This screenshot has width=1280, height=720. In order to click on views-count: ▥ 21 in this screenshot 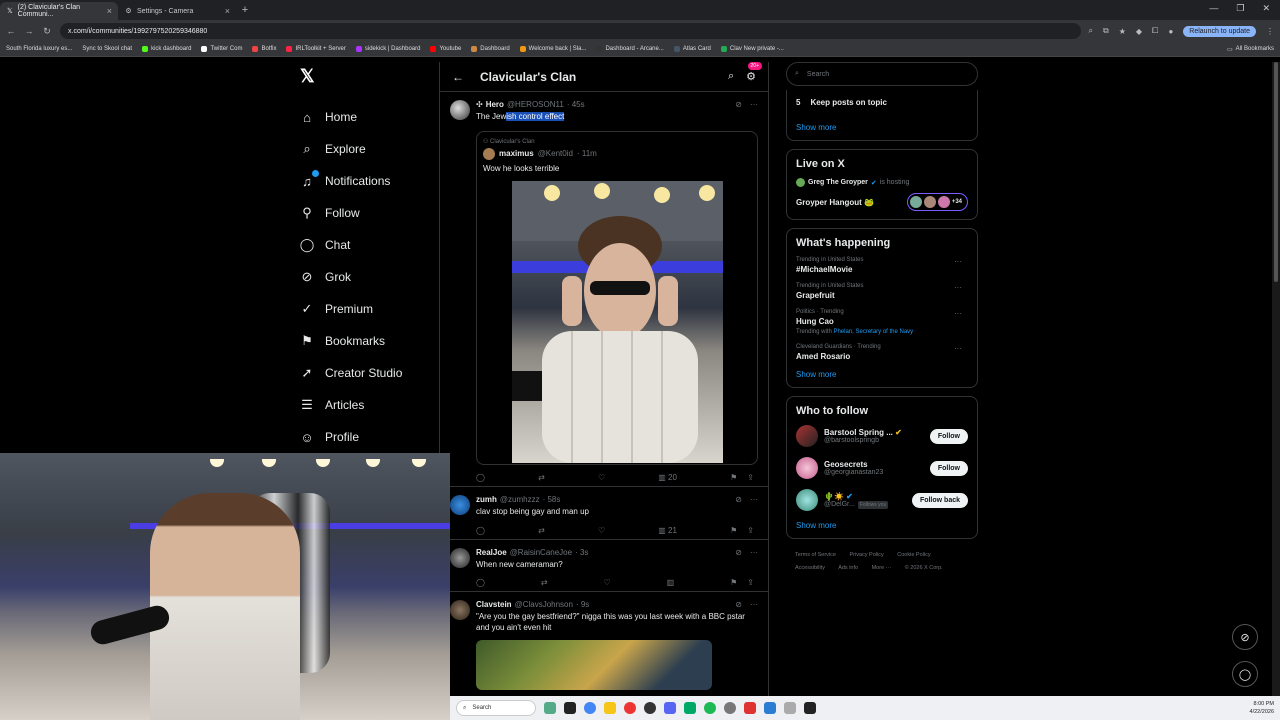, I will do `click(667, 530)`.